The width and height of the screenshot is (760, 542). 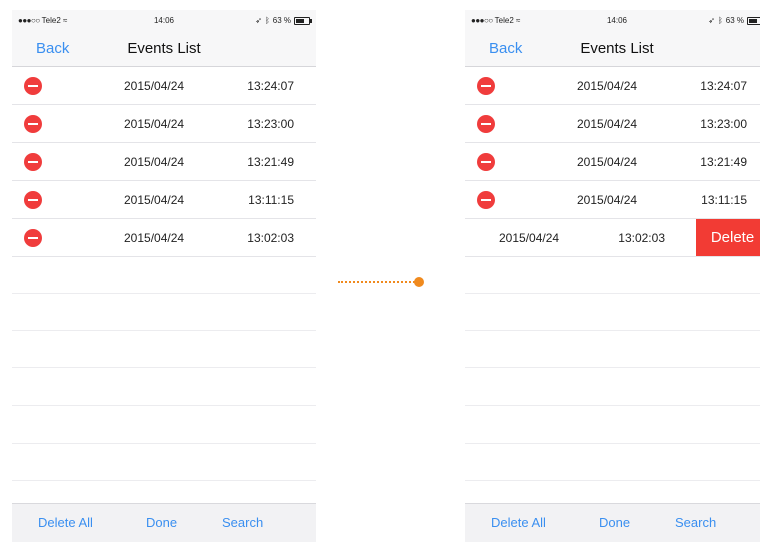 I want to click on table-row-swiped: 2015/04/24 13:02:03 Delete, so click(x=612, y=238).